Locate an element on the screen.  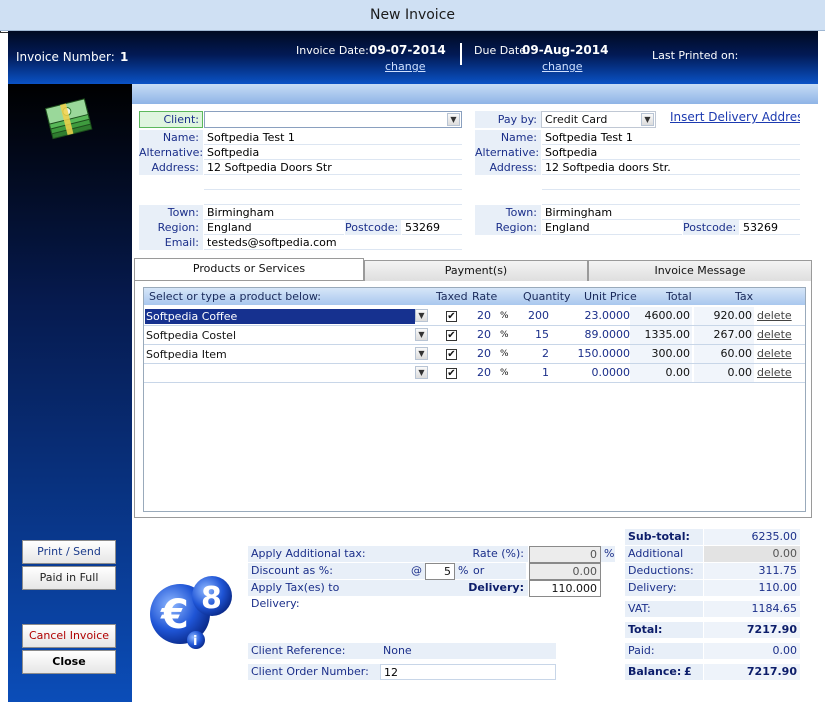
client-alt-field: Softpedia is located at coordinates (333, 152).